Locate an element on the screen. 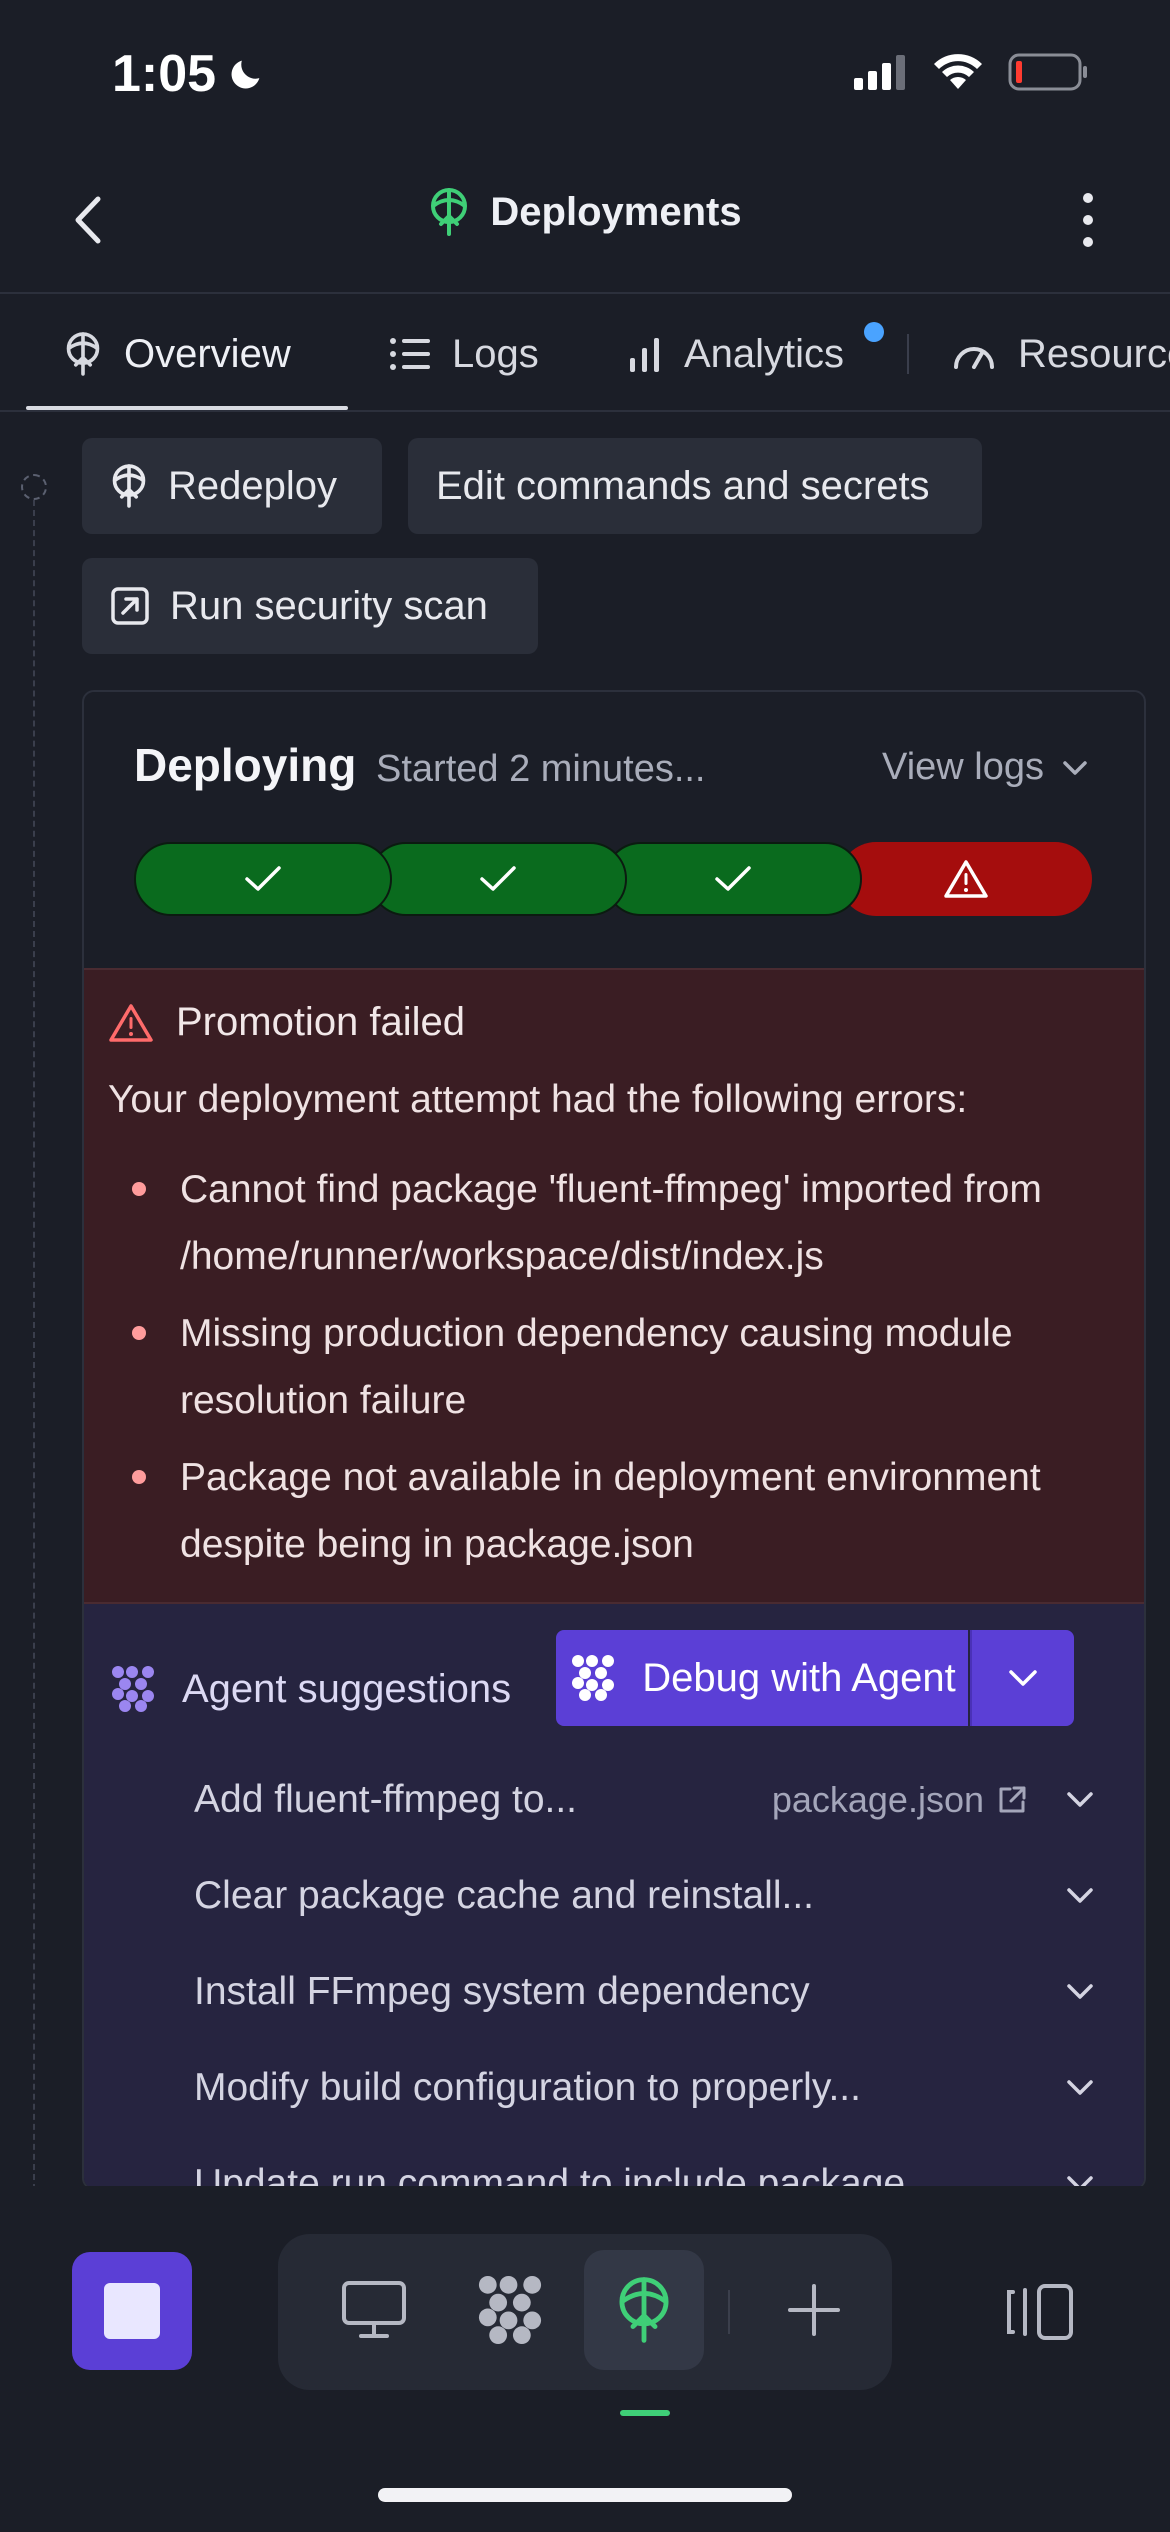 The width and height of the screenshot is (1170, 2532). new-tab-button is located at coordinates (814, 2310).